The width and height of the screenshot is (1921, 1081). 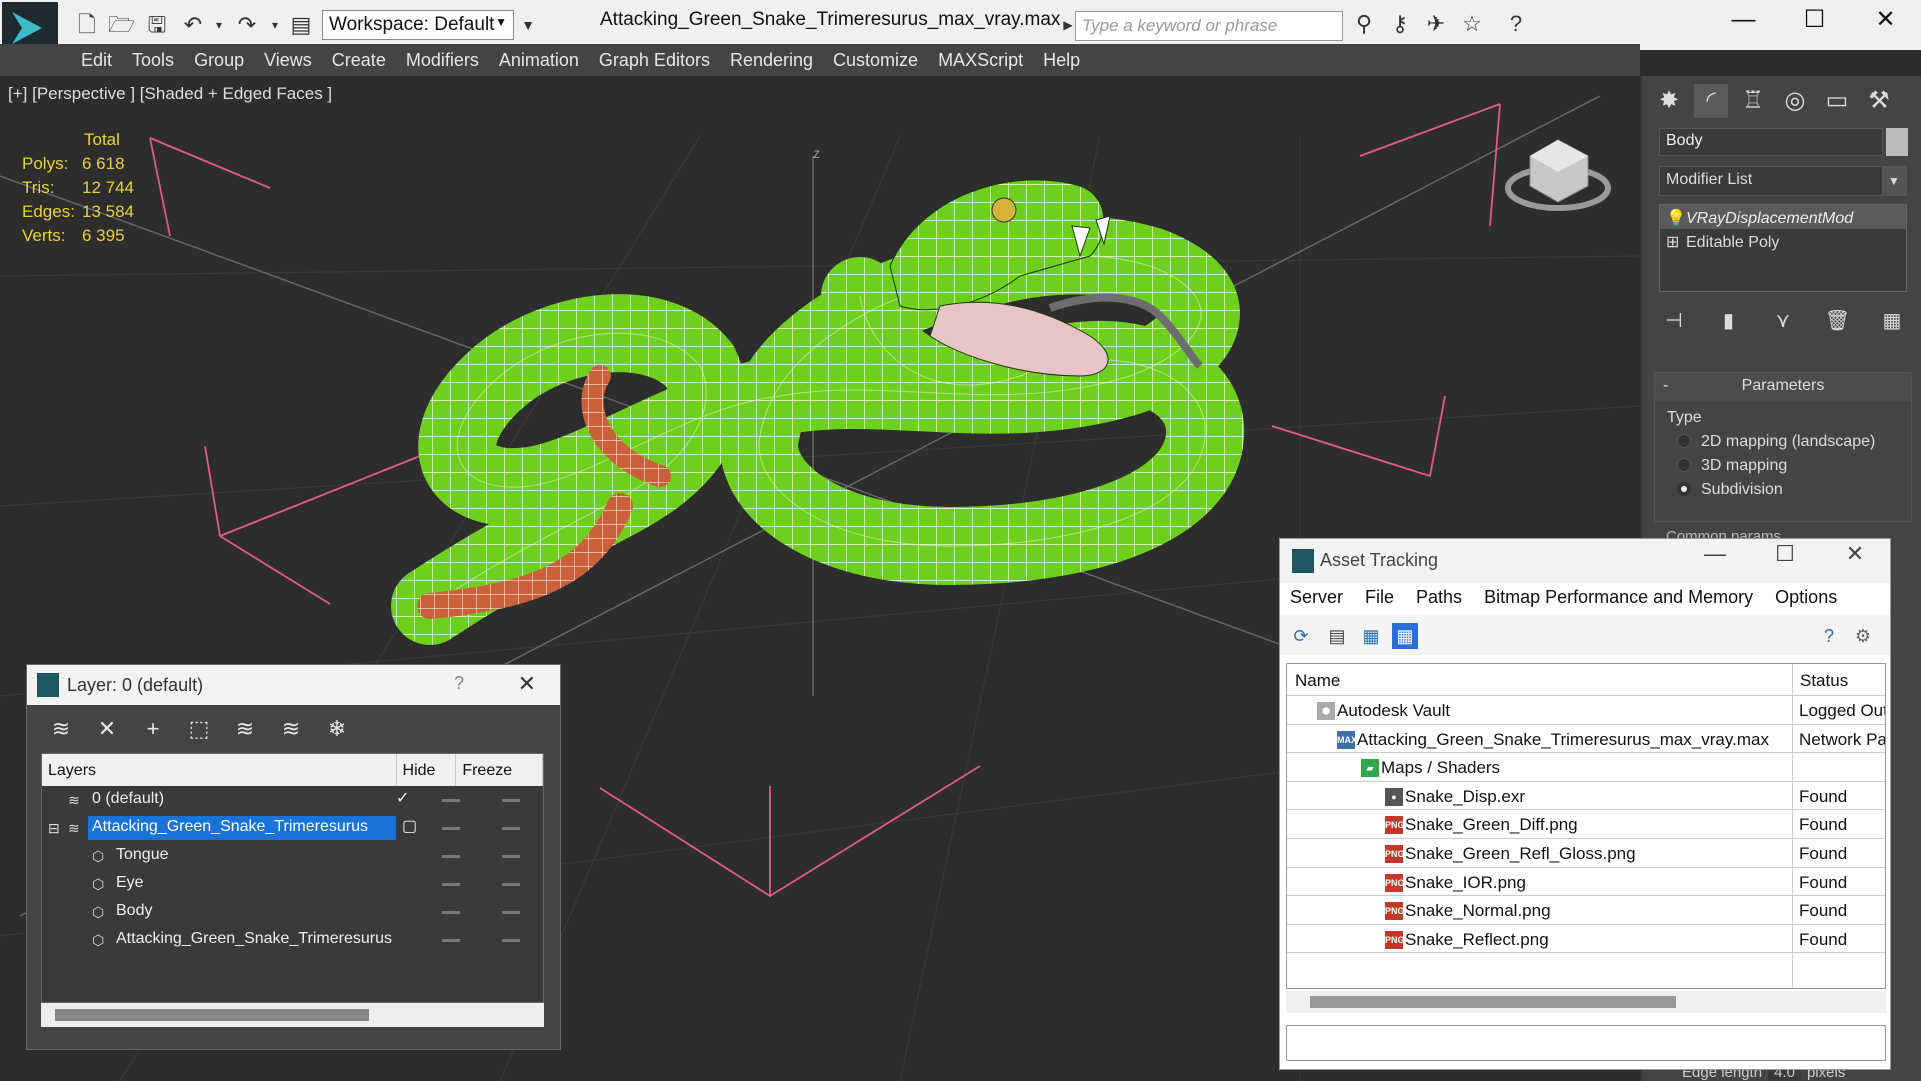 What do you see at coordinates (1472, 24) in the screenshot?
I see `favorites-star-icon: ☆` at bounding box center [1472, 24].